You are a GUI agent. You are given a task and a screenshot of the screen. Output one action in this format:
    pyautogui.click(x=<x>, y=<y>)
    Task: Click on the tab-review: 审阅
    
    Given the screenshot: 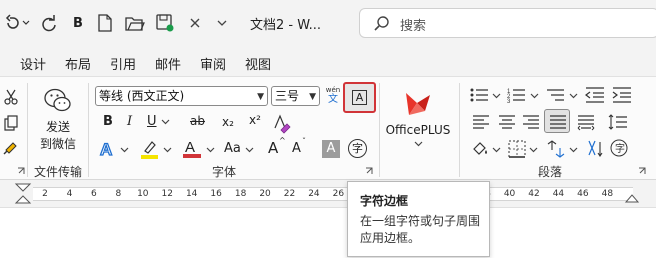 What is the action you would take?
    pyautogui.click(x=213, y=63)
    